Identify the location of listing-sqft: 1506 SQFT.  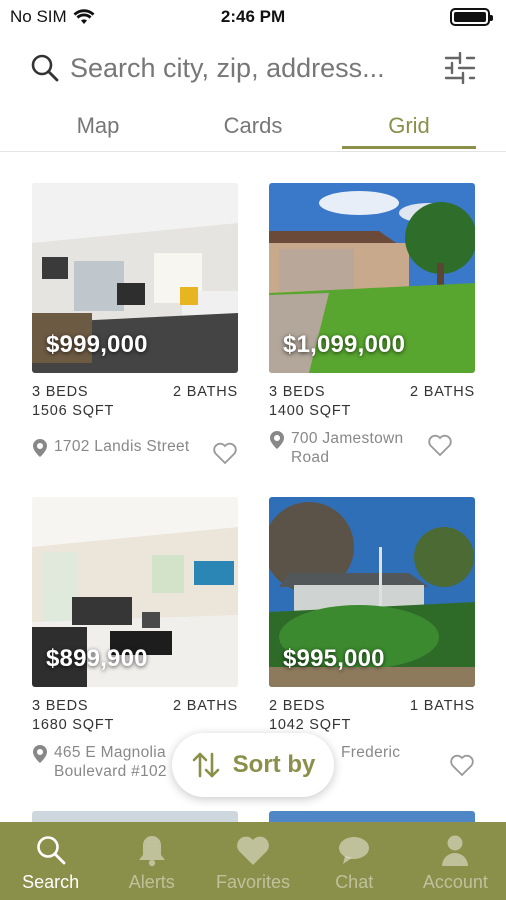
(73, 411).